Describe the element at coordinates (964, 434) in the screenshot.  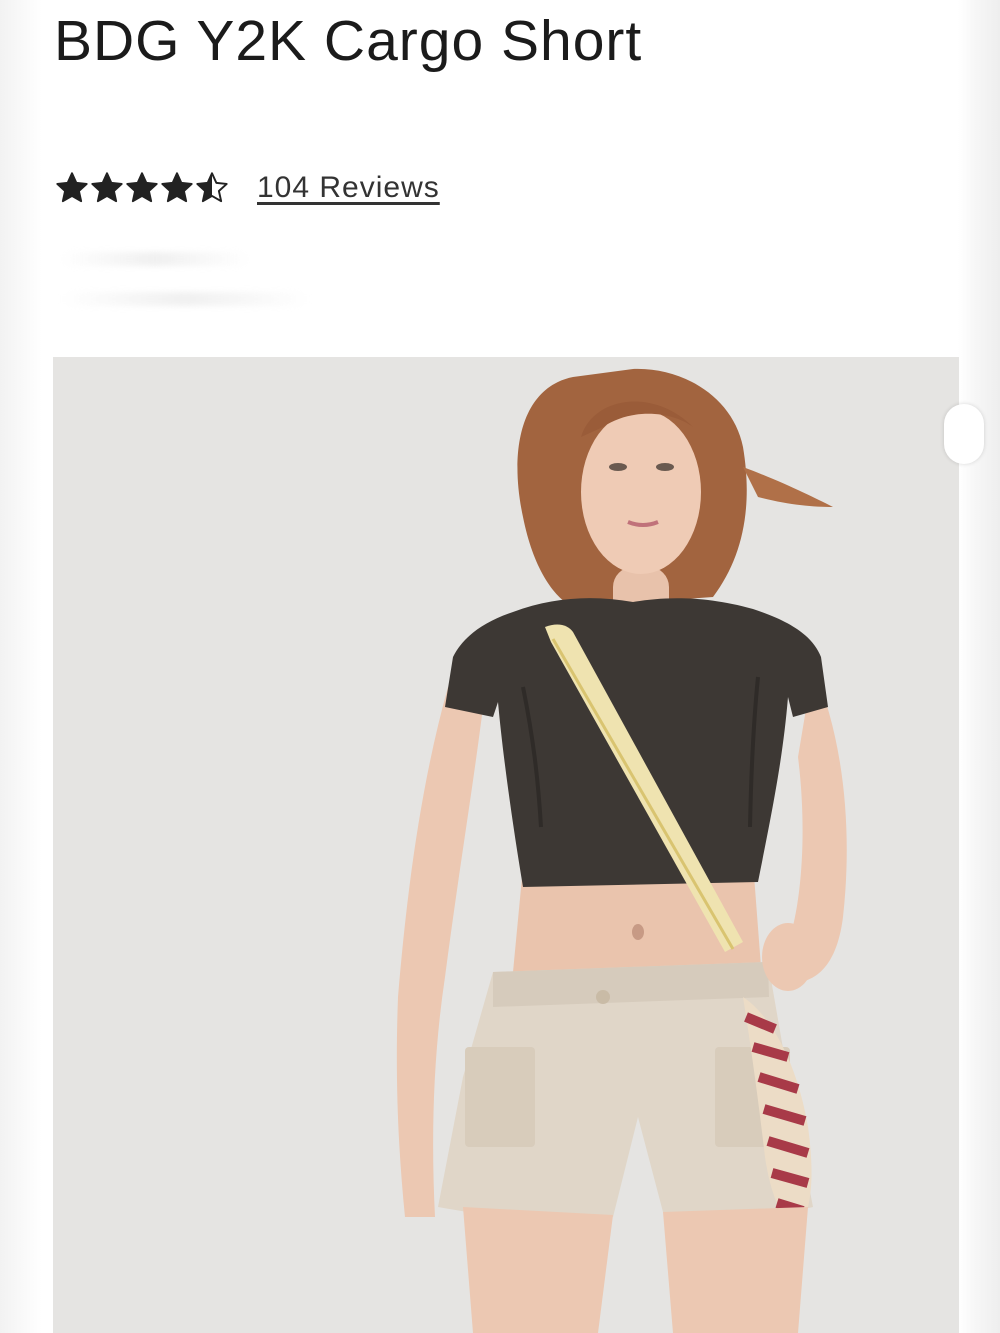
I see `carousel-next-handle` at that location.